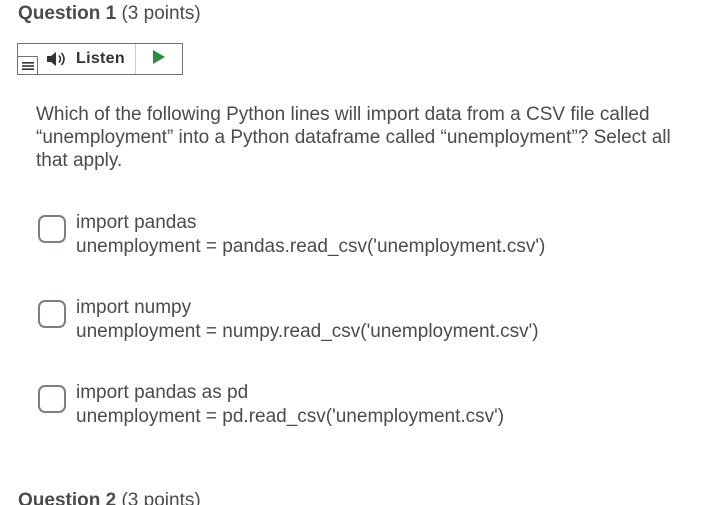 This screenshot has height=505, width=702. Describe the element at coordinates (67, 13) in the screenshot. I see `question-label: Question 1` at that location.